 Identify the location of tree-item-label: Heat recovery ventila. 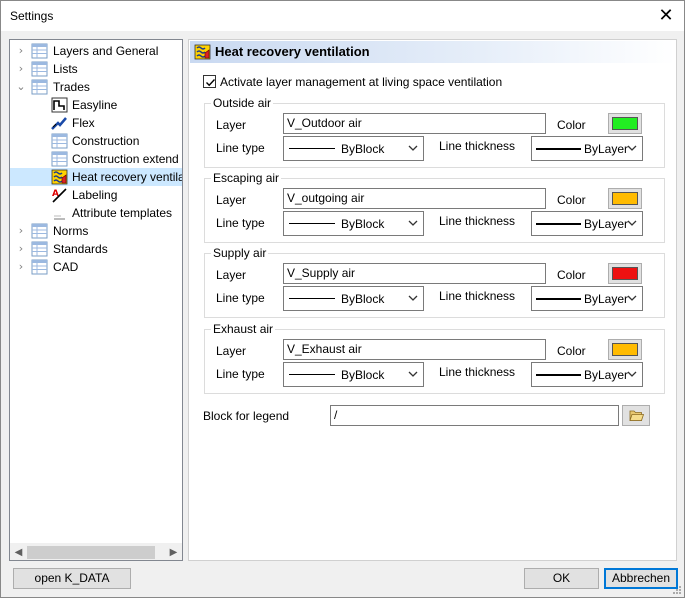
(127, 177).